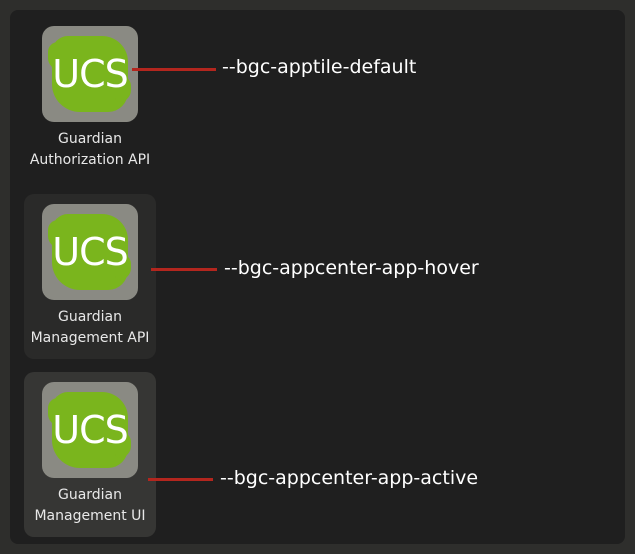  I want to click on app-tile-guardian-management-api: UCS Guardian Management API, so click(90, 276).